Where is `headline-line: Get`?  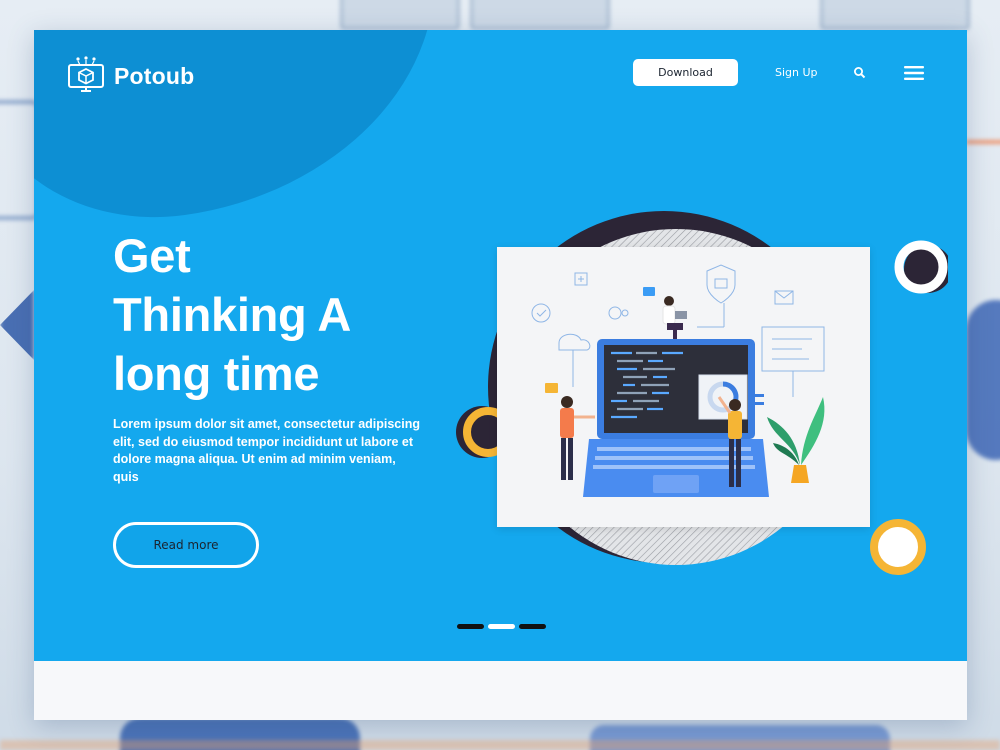
headline-line: Get is located at coordinates (152, 255).